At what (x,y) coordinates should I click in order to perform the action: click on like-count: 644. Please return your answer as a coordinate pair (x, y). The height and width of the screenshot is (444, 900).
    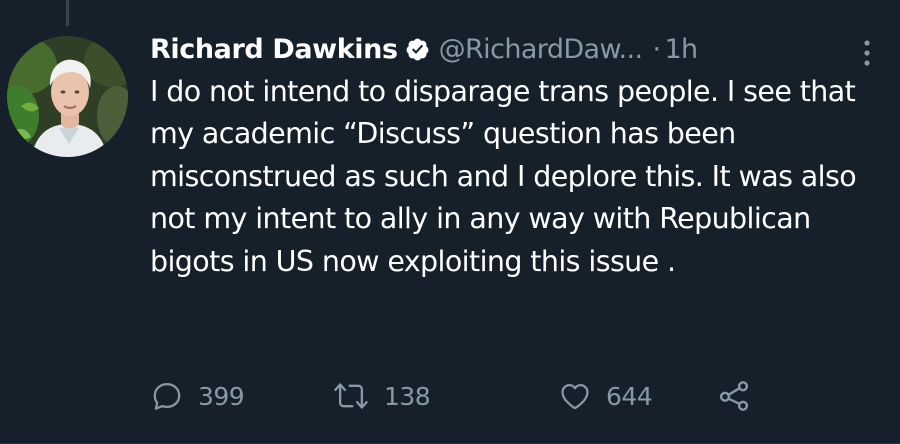
    Looking at the image, I should click on (629, 396).